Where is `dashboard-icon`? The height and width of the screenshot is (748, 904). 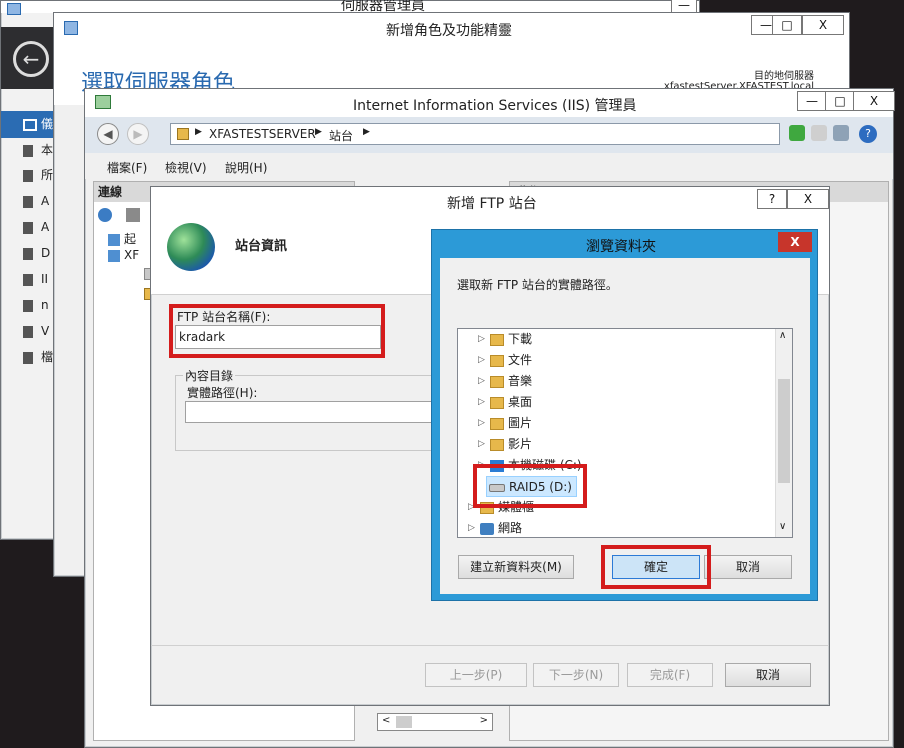 dashboard-icon is located at coordinates (30, 124).